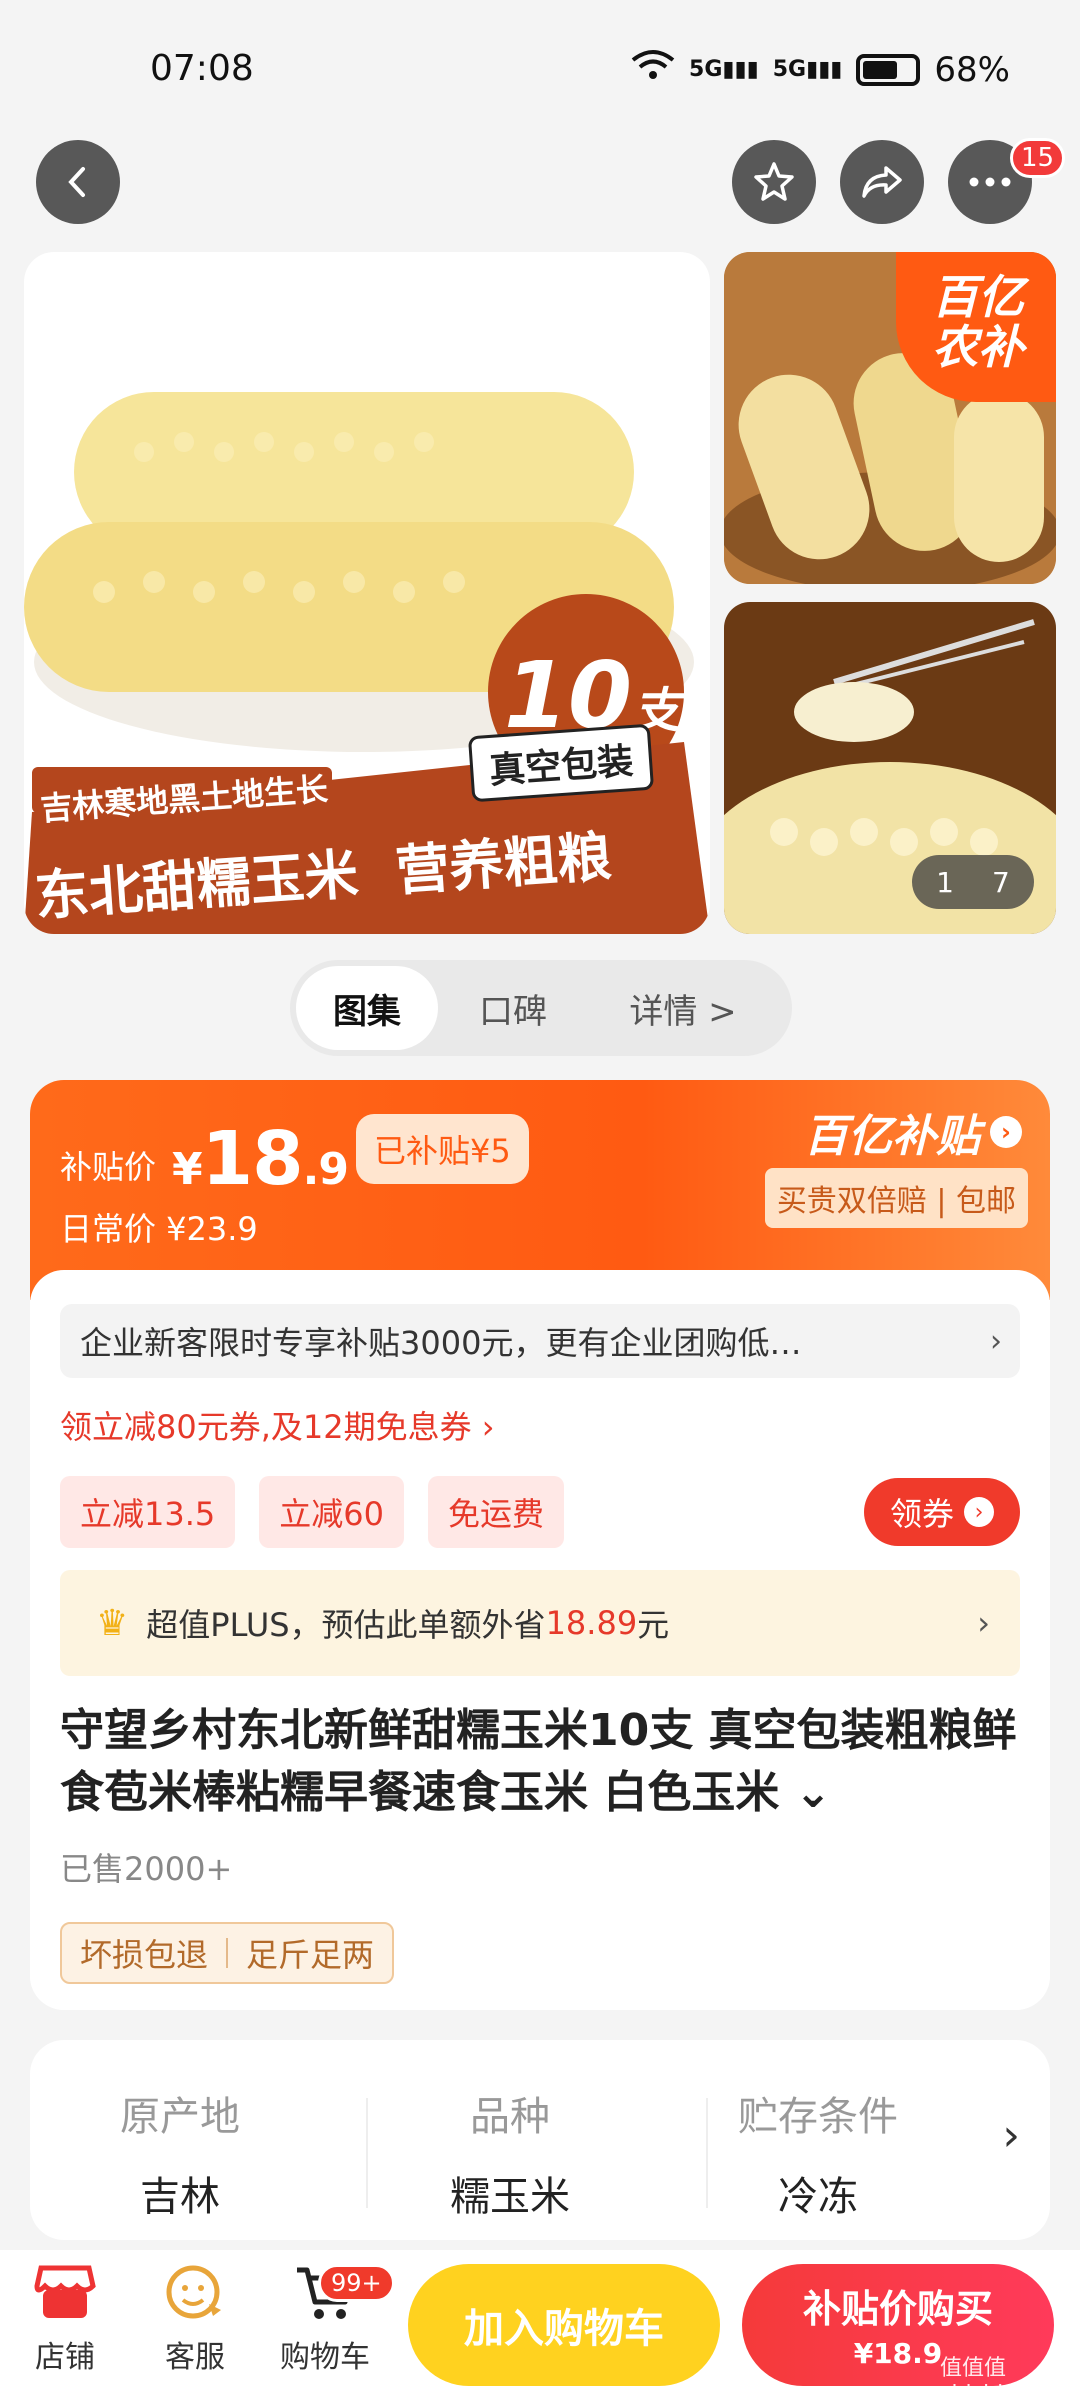 The image size is (1080, 2400). What do you see at coordinates (818, 2157) in the screenshot?
I see `spec-storage: 贮存条件 冷冻` at bounding box center [818, 2157].